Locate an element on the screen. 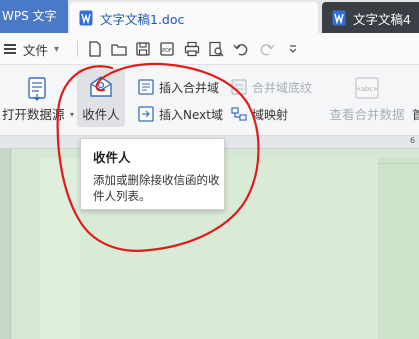 This screenshot has width=419, height=339. tab-bar: WPS 文字 文字文稿1.doc 文字文稿4 is located at coordinates (209, 16).